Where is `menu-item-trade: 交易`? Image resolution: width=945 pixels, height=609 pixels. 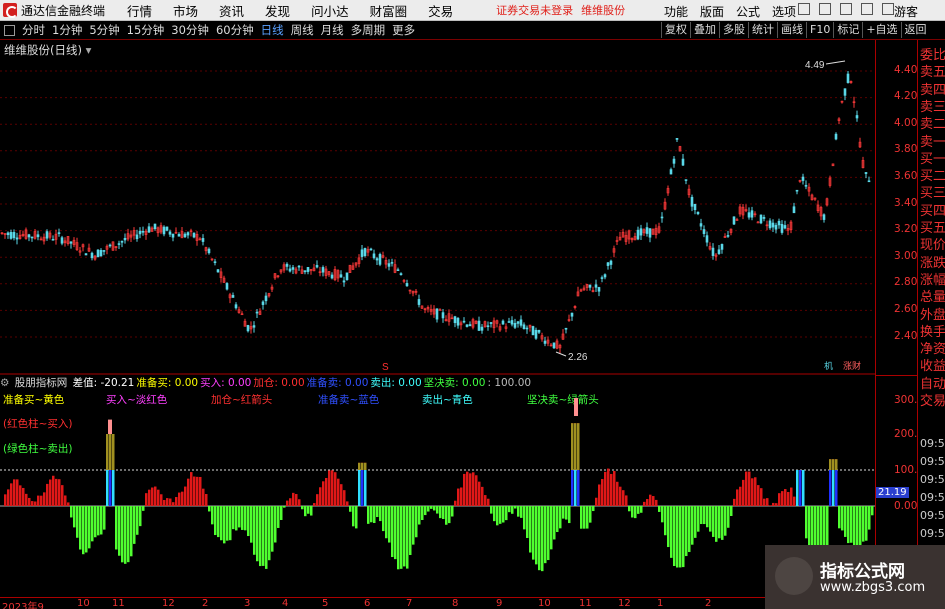
menu-item-trade: 交易 is located at coordinates (440, 10).